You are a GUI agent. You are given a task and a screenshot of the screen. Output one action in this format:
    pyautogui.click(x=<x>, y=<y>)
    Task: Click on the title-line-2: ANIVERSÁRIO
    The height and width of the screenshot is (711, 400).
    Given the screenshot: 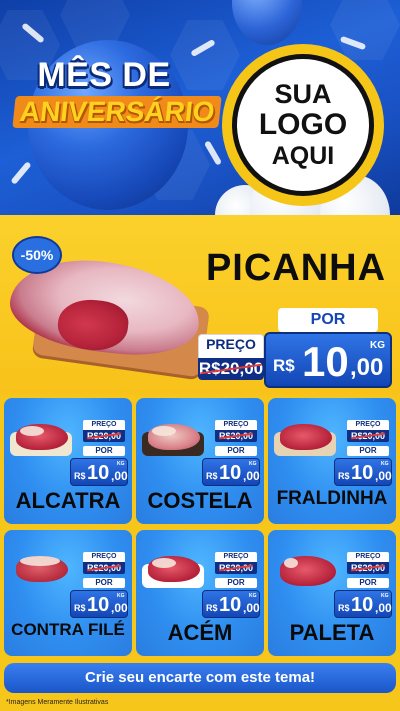 What is the action you would take?
    pyautogui.click(x=117, y=112)
    